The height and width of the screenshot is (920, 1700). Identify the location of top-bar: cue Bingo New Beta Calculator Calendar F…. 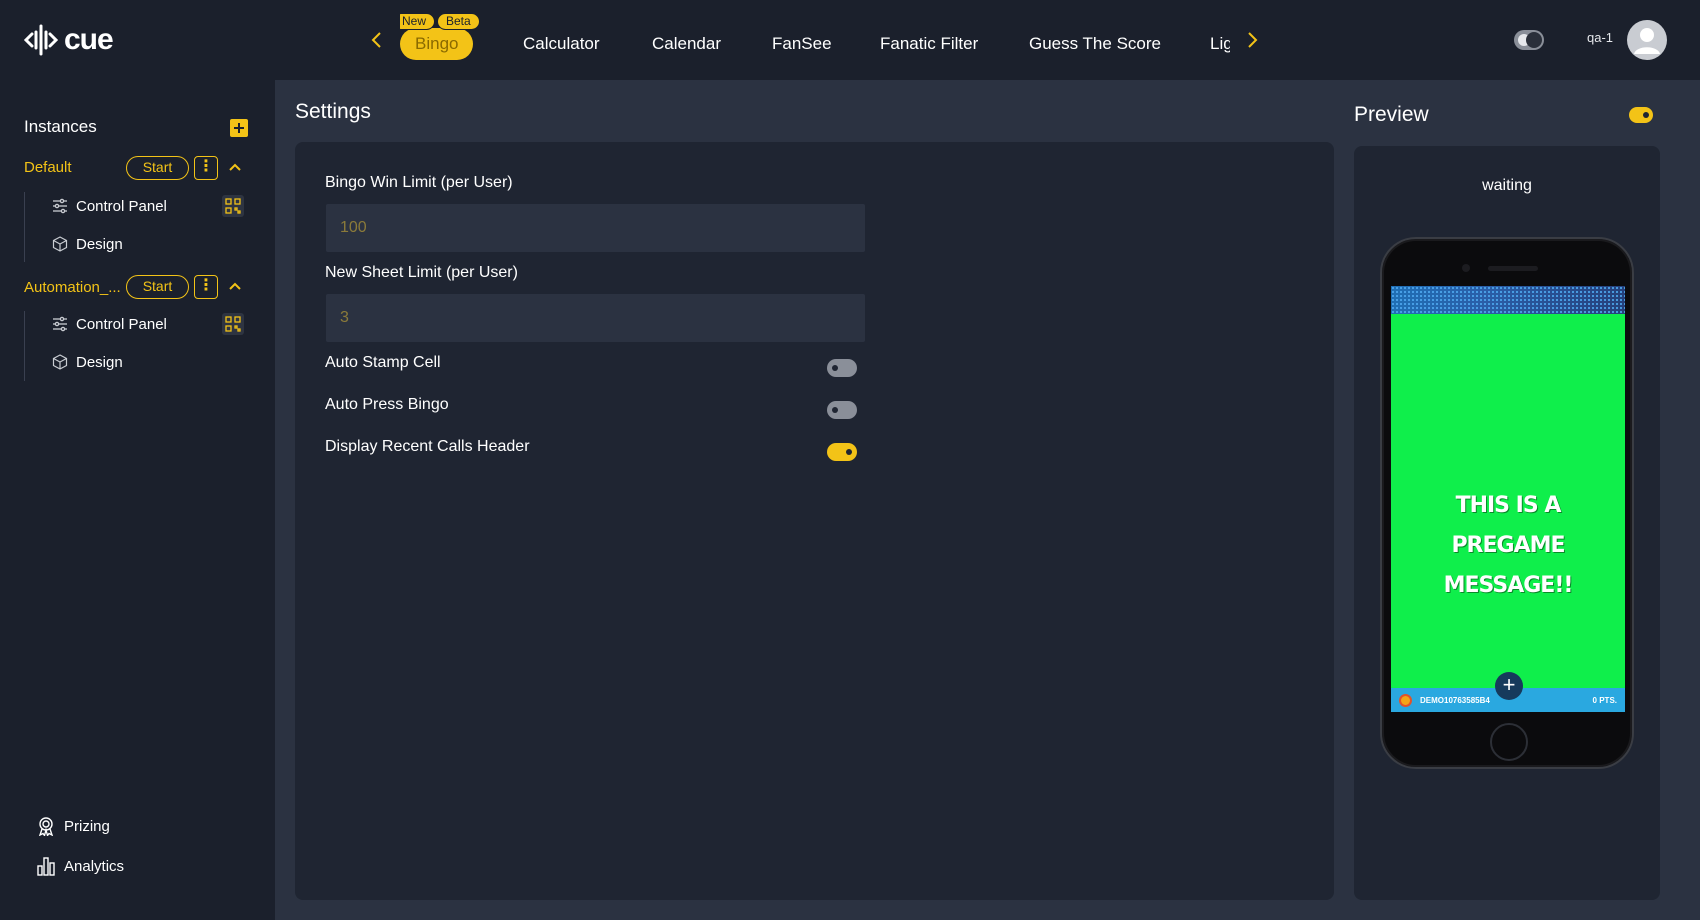
(850, 40).